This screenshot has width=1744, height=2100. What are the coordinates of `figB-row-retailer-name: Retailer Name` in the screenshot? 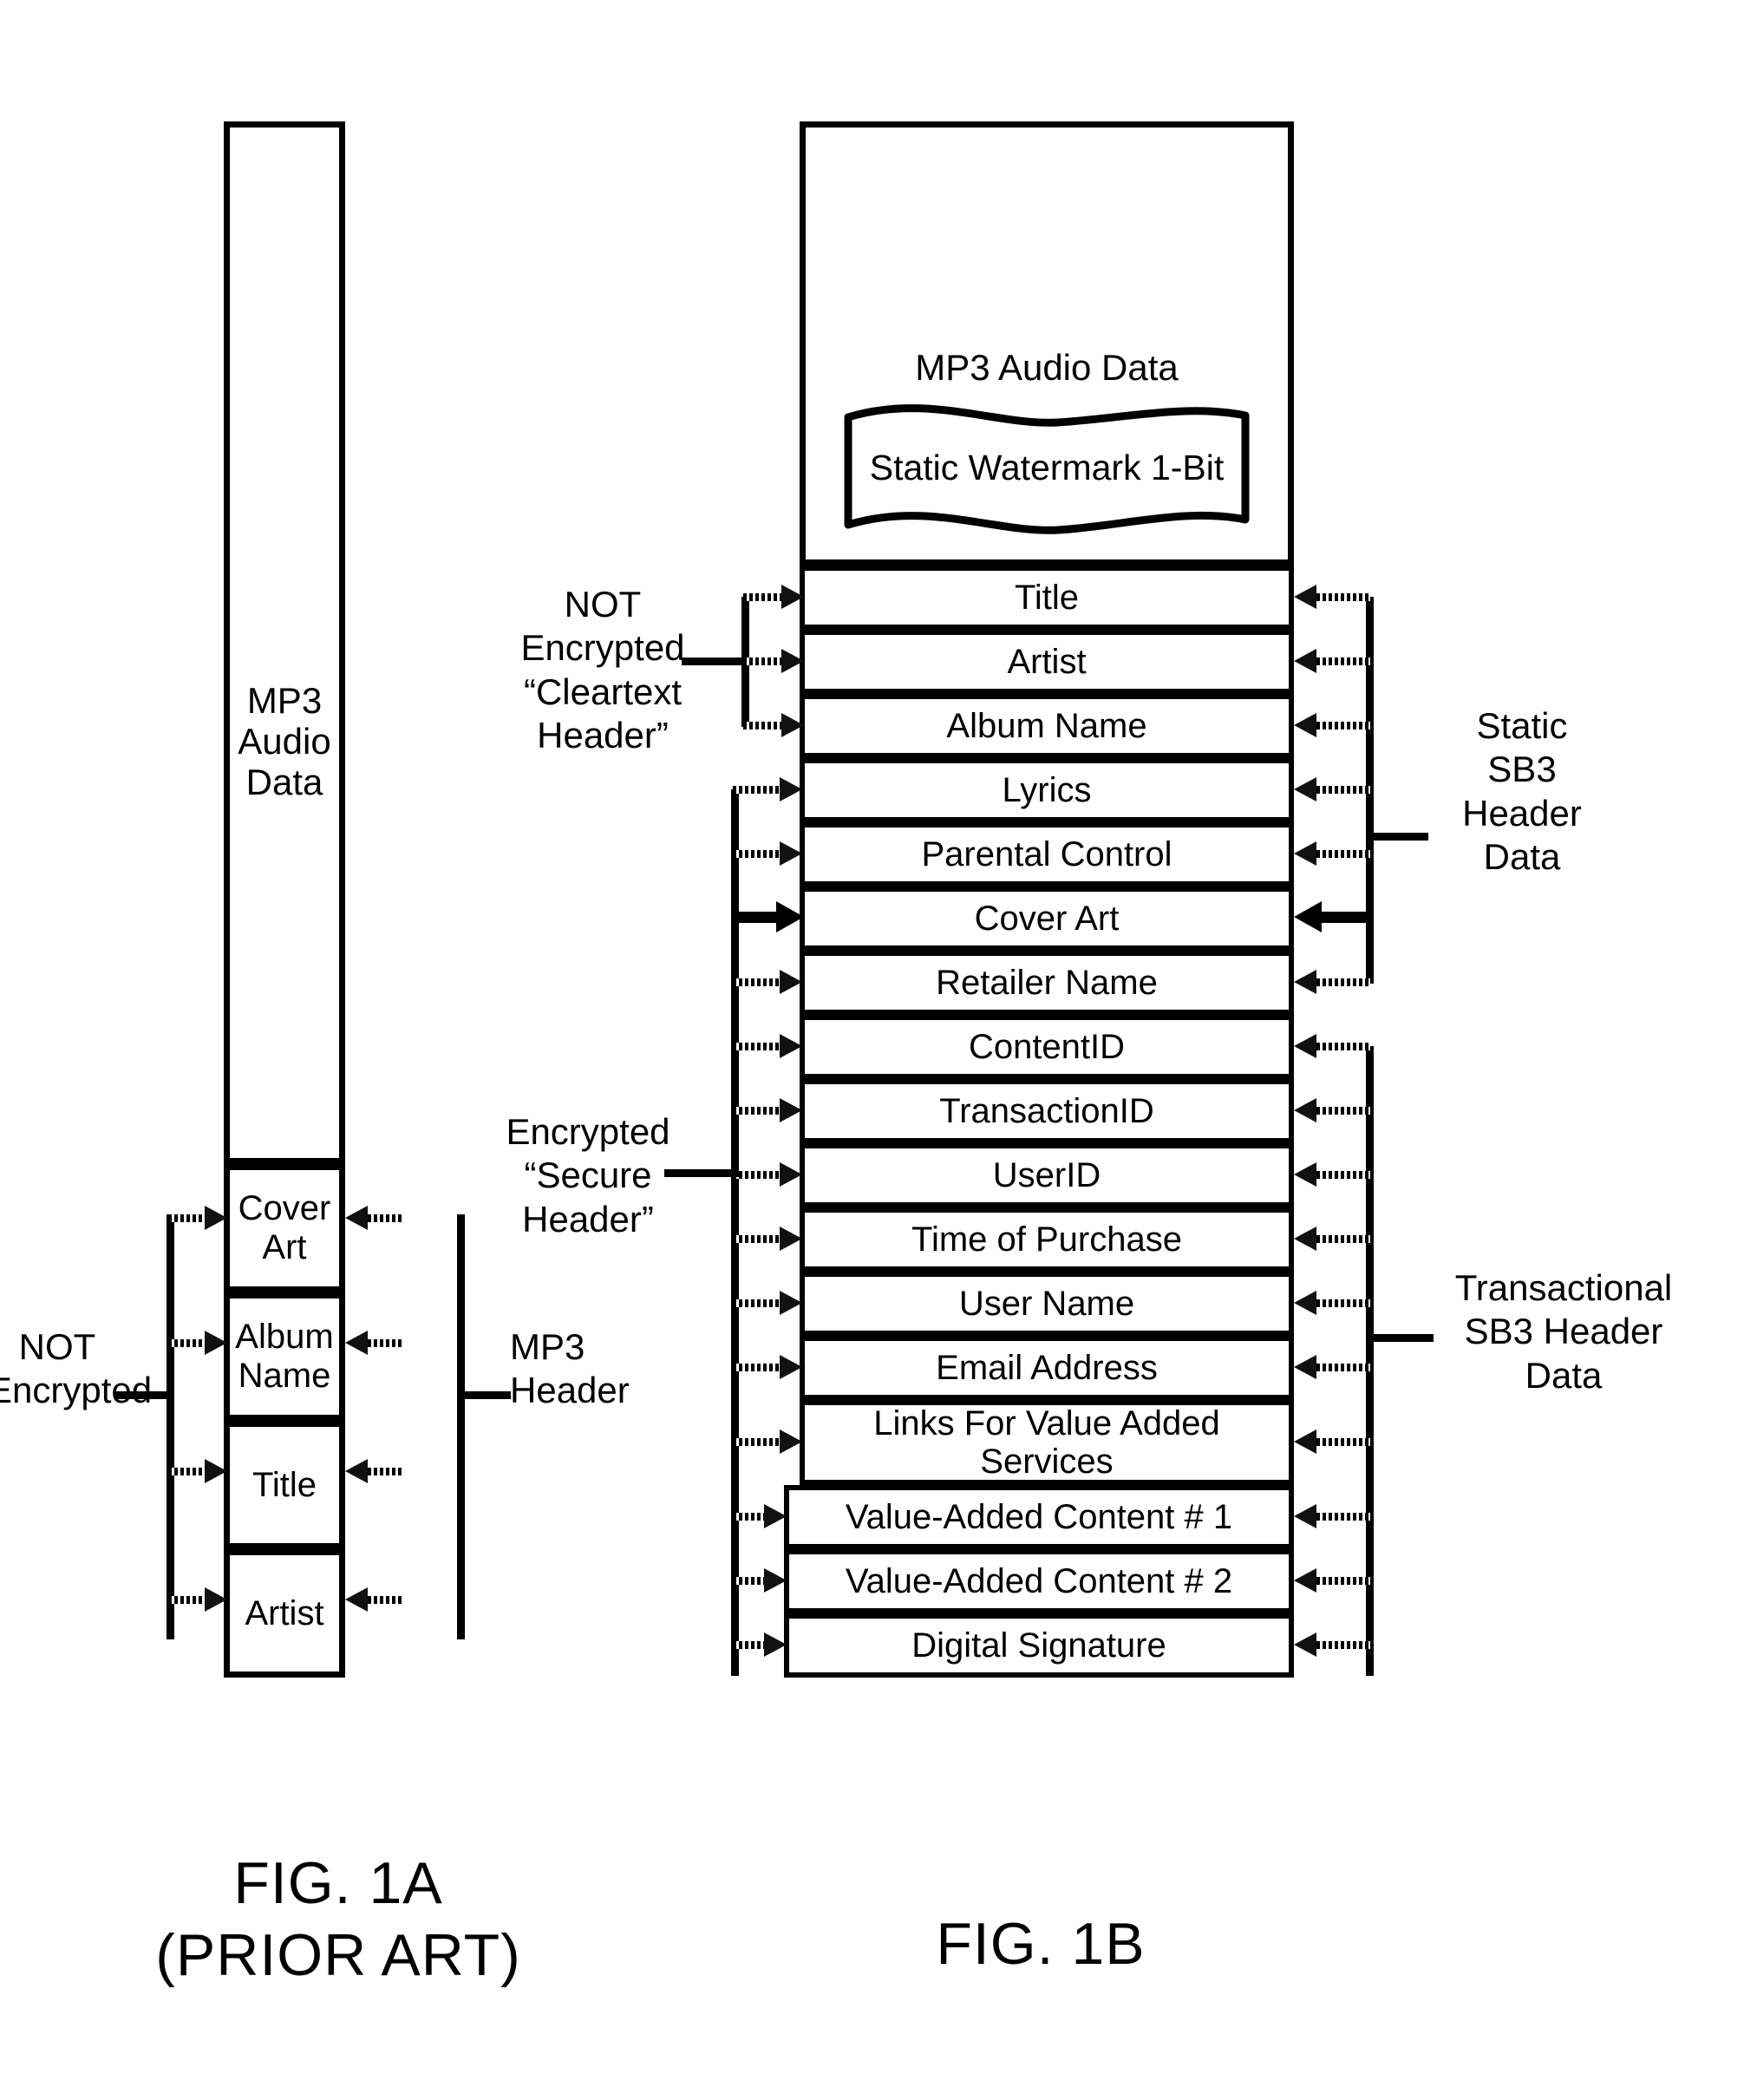 It's located at (1047, 983).